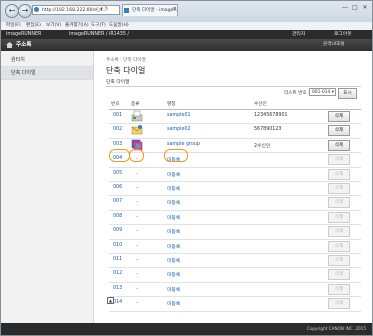  I want to click on row-number-link: 013, so click(117, 288).